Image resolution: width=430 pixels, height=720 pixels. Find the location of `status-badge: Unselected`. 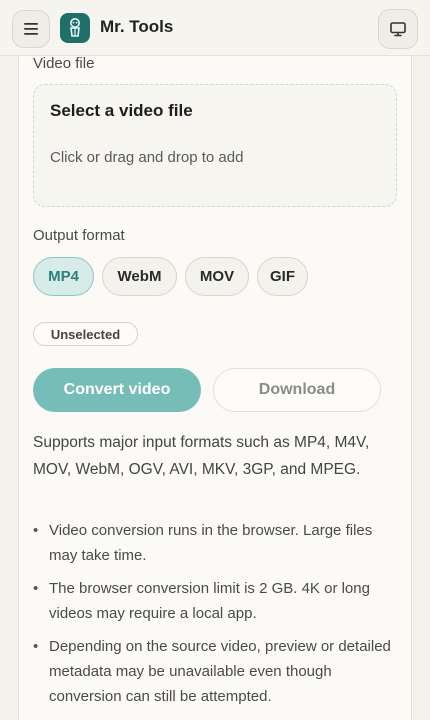

status-badge: Unselected is located at coordinates (85, 334).